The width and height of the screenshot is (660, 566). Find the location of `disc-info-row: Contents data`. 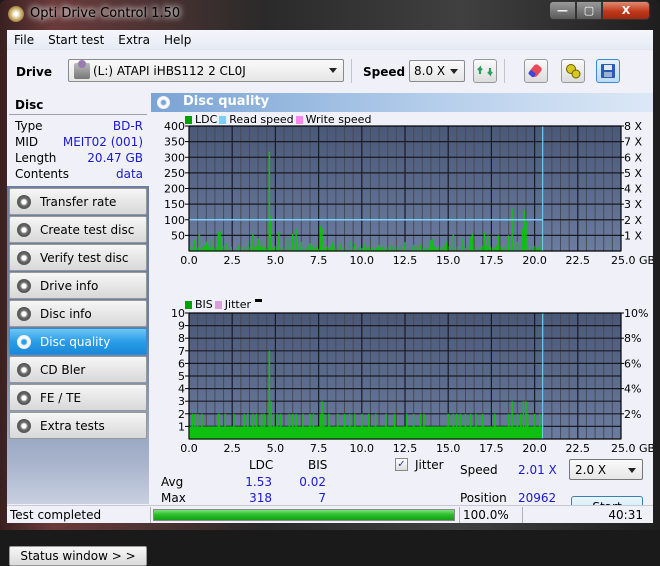

disc-info-row: Contents data is located at coordinates (79, 174).